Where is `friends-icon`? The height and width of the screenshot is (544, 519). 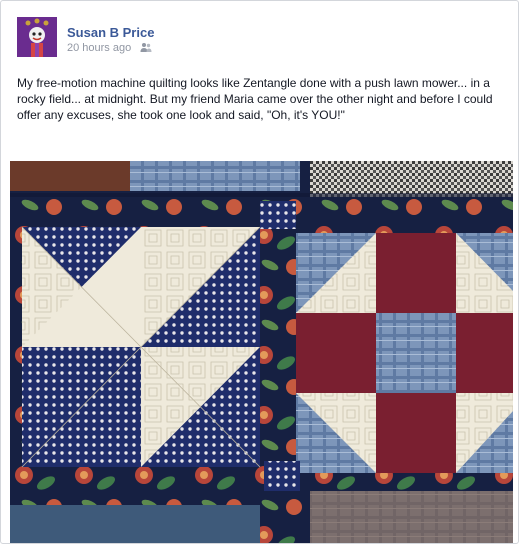
friends-icon is located at coordinates (146, 49).